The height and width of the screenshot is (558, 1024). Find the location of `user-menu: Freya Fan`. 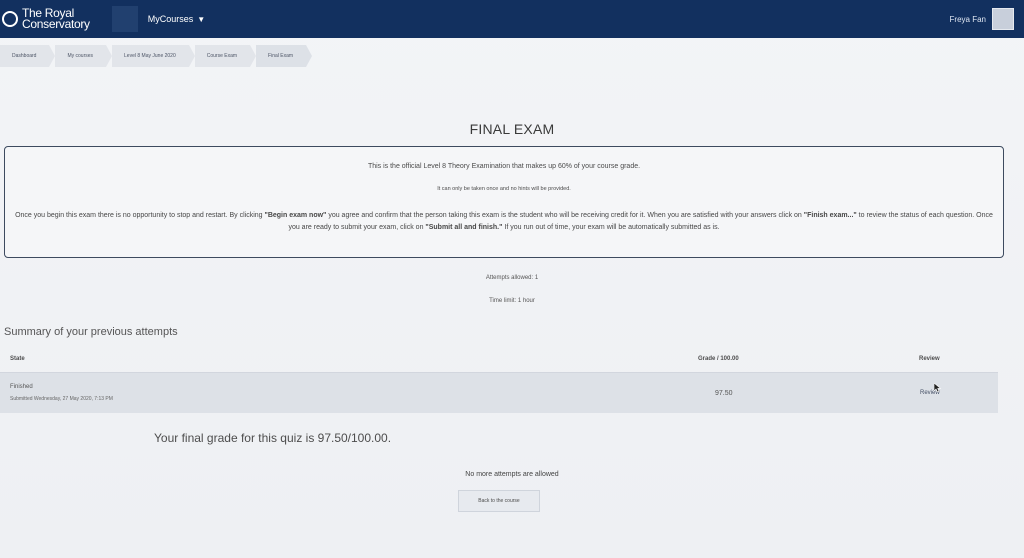

user-menu: Freya Fan is located at coordinates (982, 19).